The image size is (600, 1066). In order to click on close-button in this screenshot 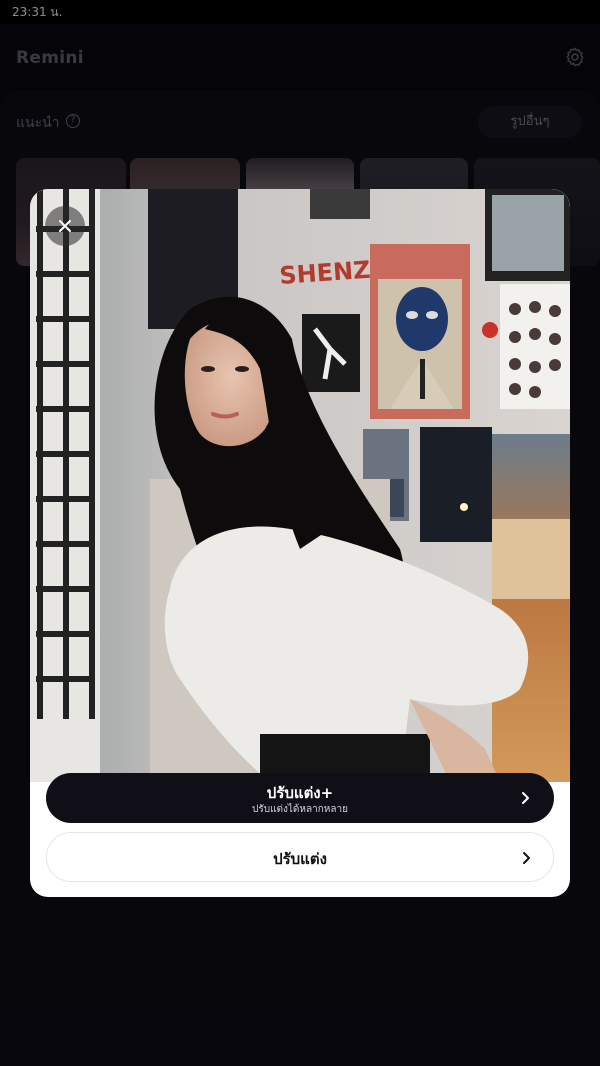, I will do `click(65, 226)`.